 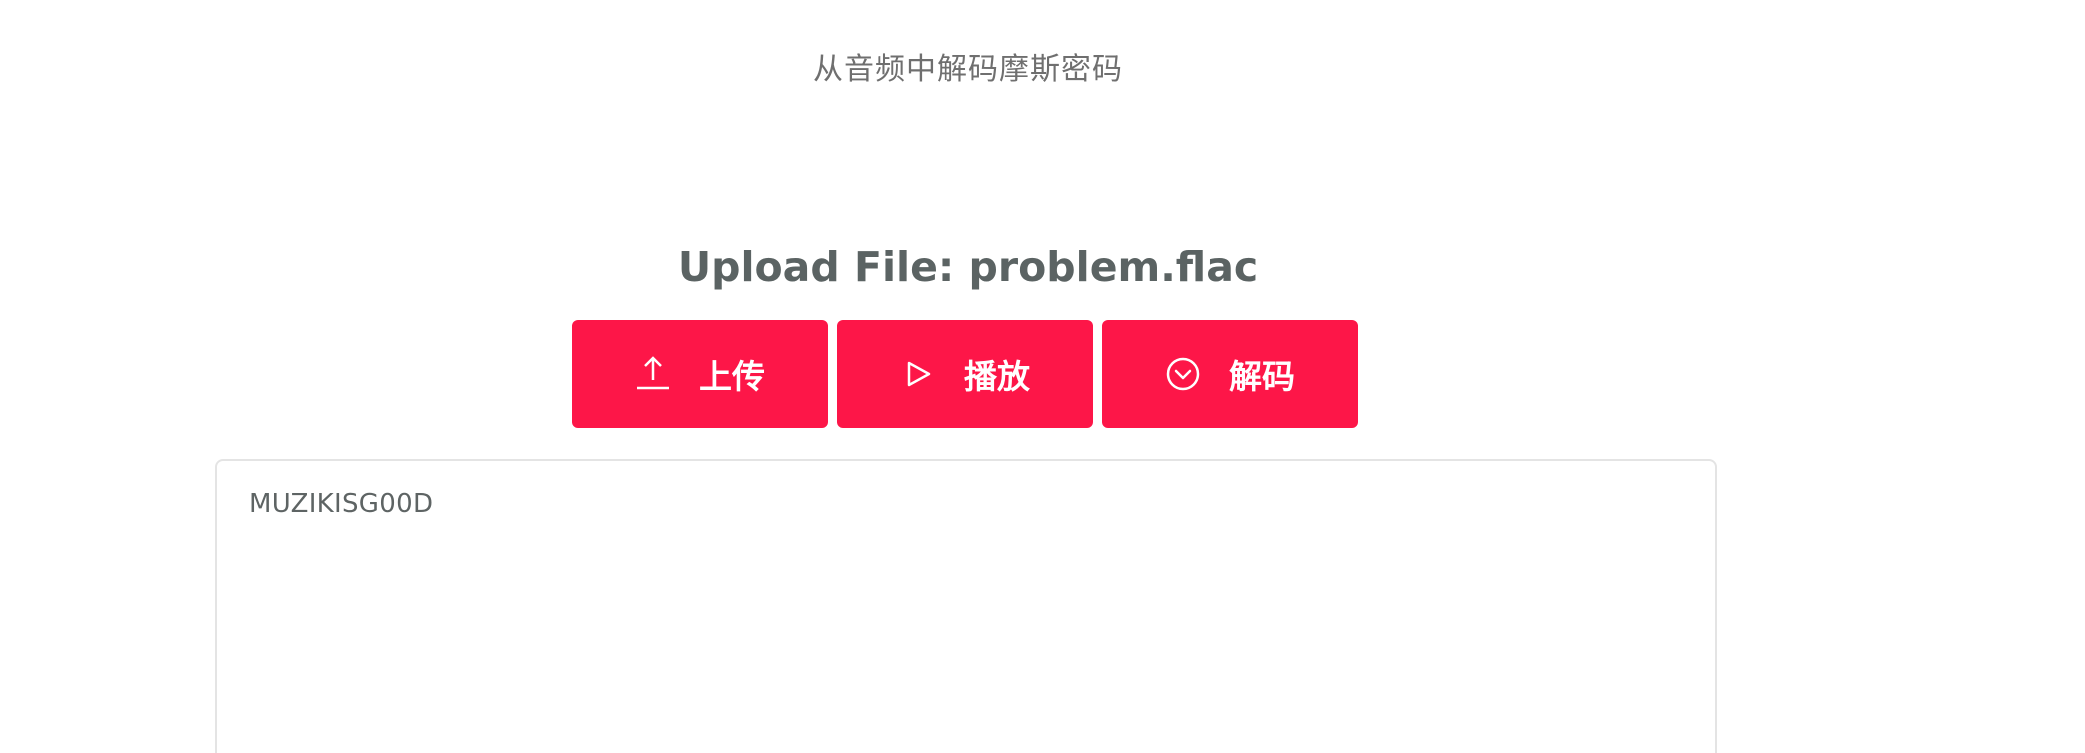 I want to click on chevron-circle-down-icon, so click(x=1183, y=374).